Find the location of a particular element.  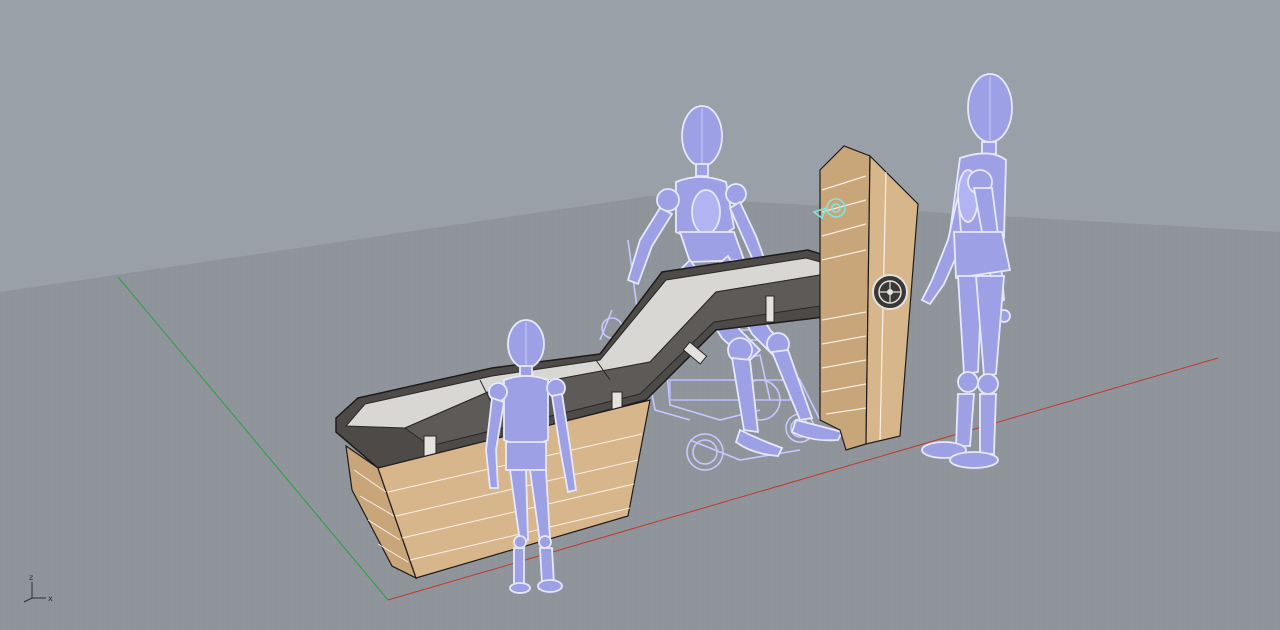

gizmo-x-label: x is located at coordinates (50, 598).